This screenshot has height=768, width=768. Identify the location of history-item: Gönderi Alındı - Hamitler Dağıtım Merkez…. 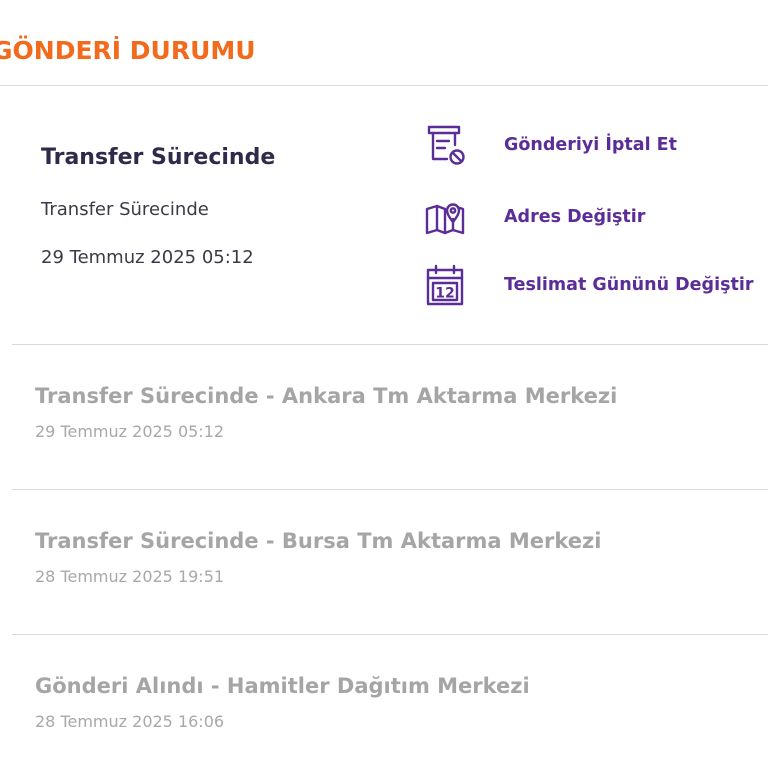
(282, 702).